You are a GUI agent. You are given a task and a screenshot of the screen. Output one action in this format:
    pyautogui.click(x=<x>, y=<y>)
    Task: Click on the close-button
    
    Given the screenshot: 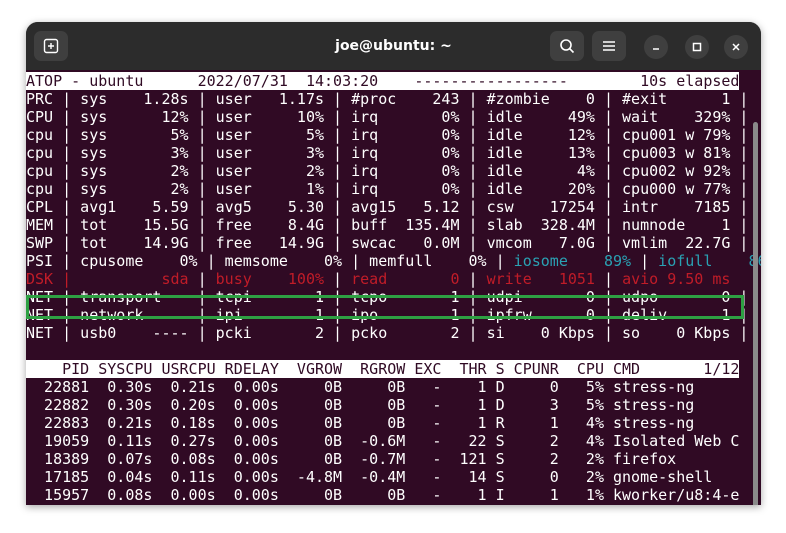 What is the action you would take?
    pyautogui.click(x=736, y=47)
    